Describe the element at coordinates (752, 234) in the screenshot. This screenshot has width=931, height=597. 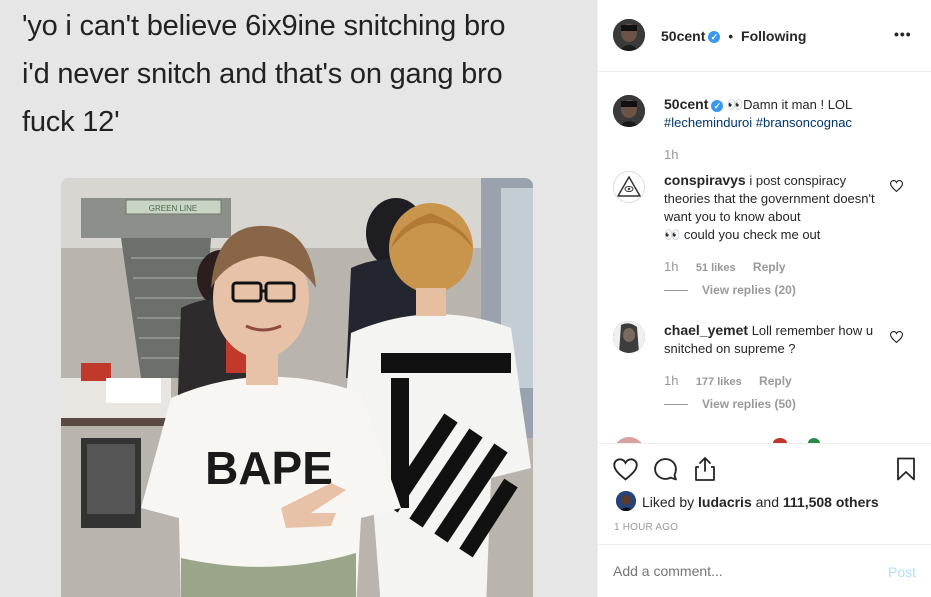
I see `comment-body-tail: could you check me out` at that location.